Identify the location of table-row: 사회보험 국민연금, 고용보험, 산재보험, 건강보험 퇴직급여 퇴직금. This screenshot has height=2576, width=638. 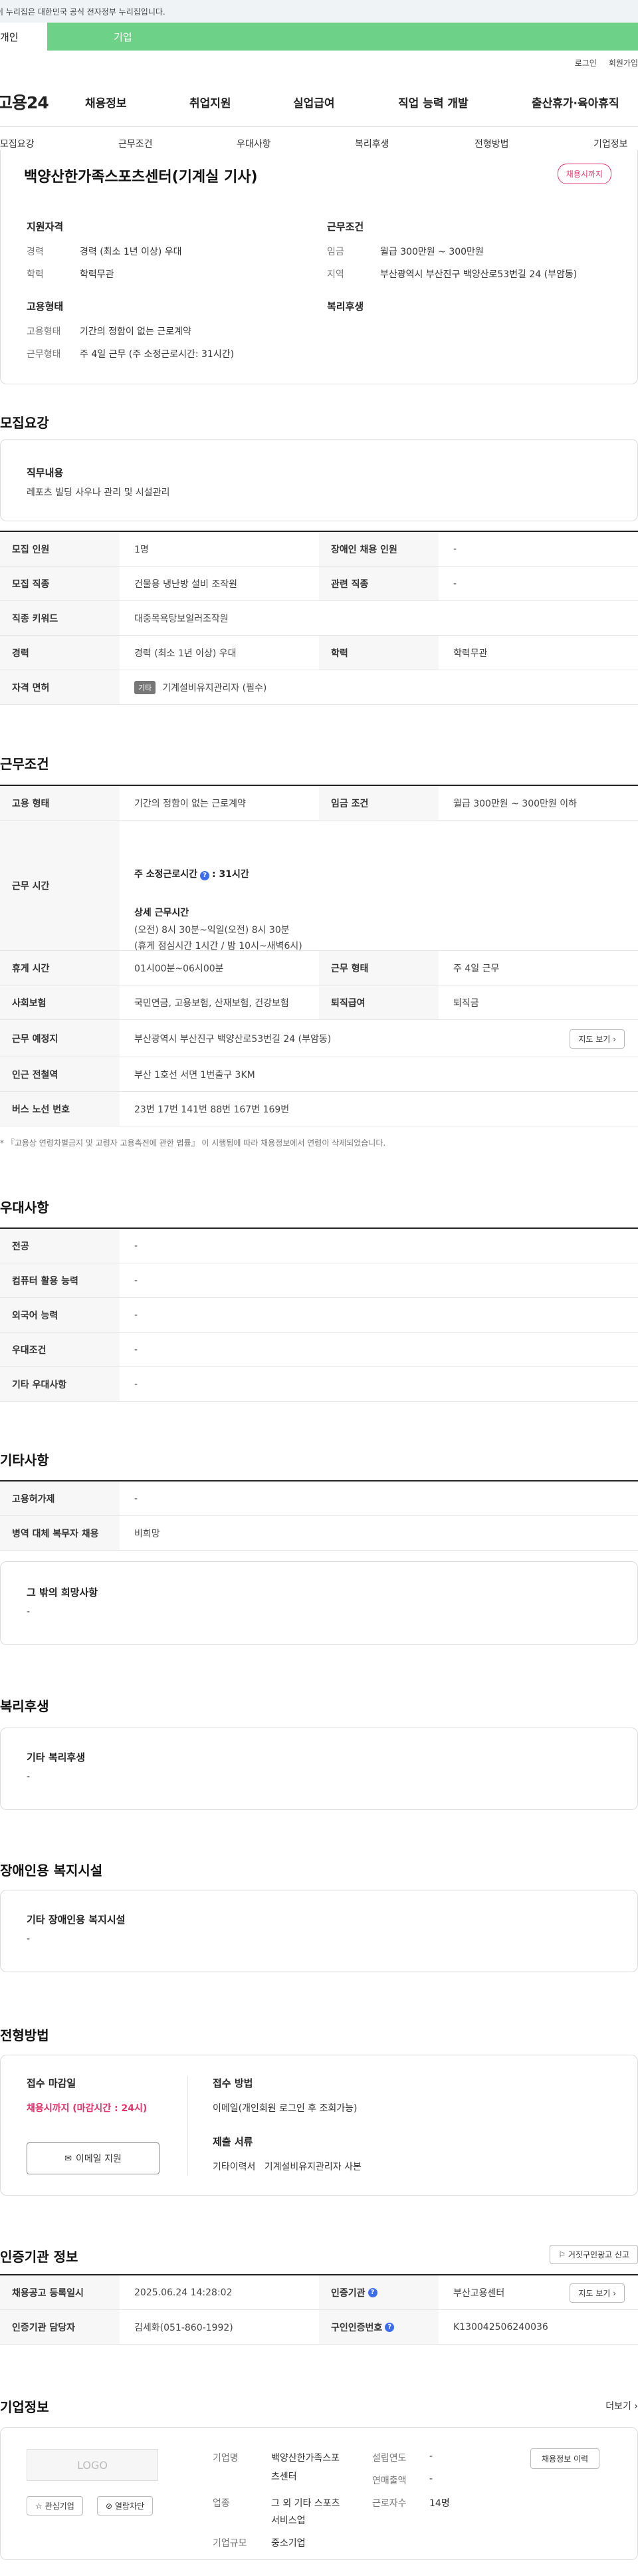
(319, 1002).